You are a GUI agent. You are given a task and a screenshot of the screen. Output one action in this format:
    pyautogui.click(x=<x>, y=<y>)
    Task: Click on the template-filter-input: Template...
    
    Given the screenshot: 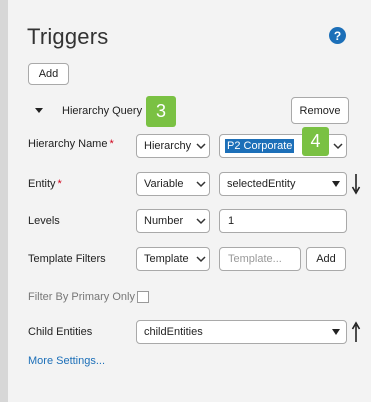 What is the action you would take?
    pyautogui.click(x=260, y=259)
    